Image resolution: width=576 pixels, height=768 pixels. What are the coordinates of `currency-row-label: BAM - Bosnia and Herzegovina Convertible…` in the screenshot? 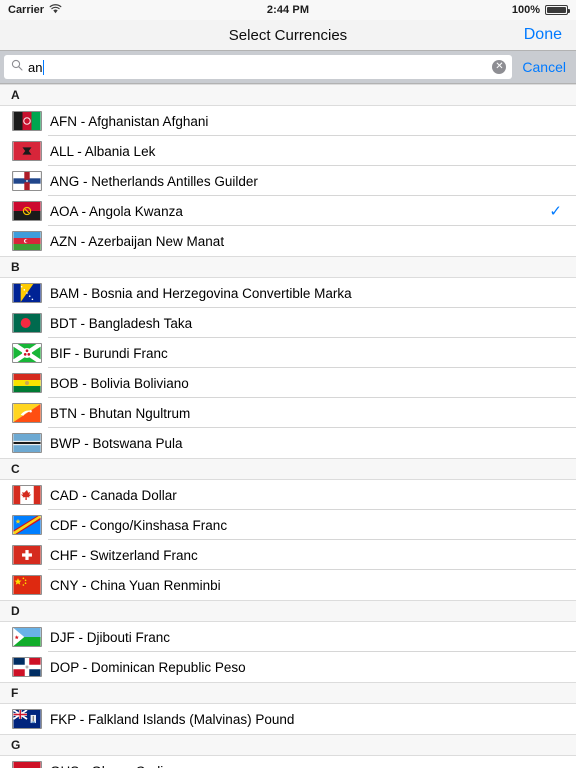 It's located at (201, 293).